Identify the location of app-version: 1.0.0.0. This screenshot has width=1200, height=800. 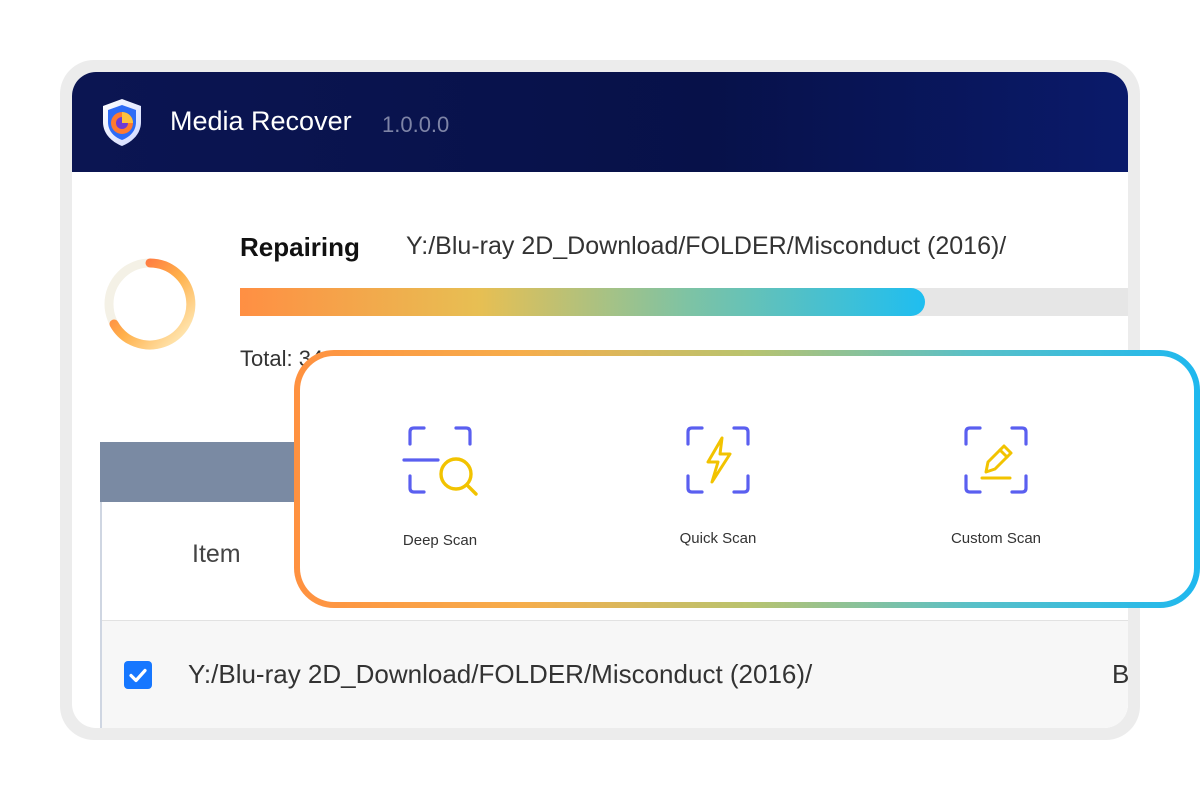
(416, 124).